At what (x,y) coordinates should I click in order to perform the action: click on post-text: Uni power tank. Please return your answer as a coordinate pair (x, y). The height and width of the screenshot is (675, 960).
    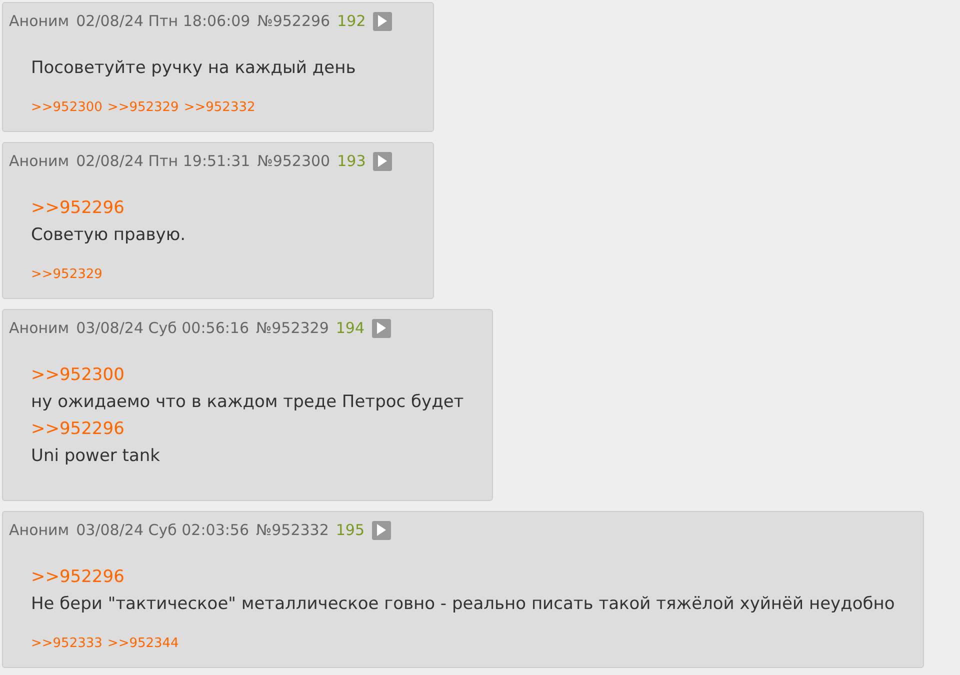
    Looking at the image, I should click on (95, 456).